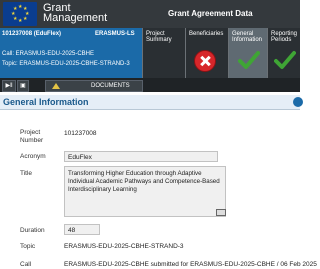 Image resolution: width=320 pixels, height=269 pixels. Describe the element at coordinates (206, 34) in the screenshot. I see `tab-label: Beneficiaries` at that location.